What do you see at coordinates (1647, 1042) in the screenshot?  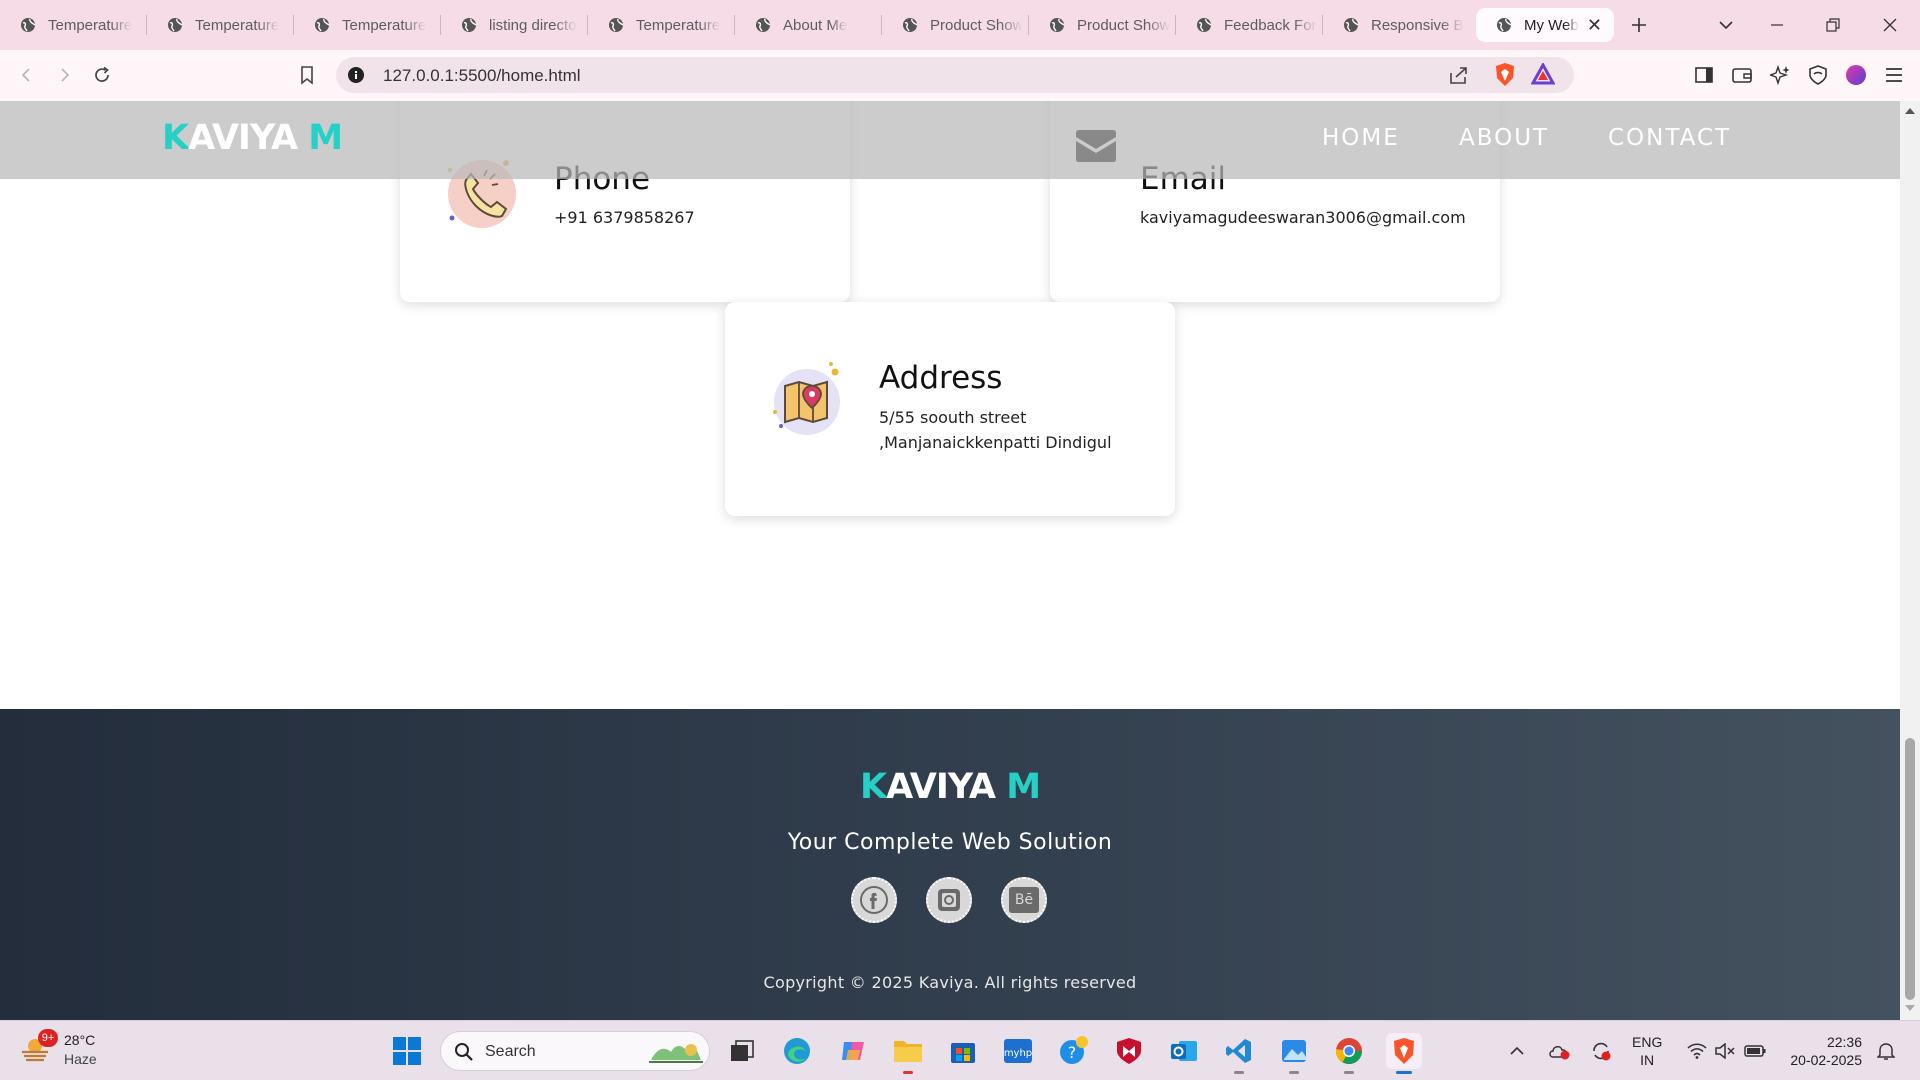 I see `language-code: ENG` at bounding box center [1647, 1042].